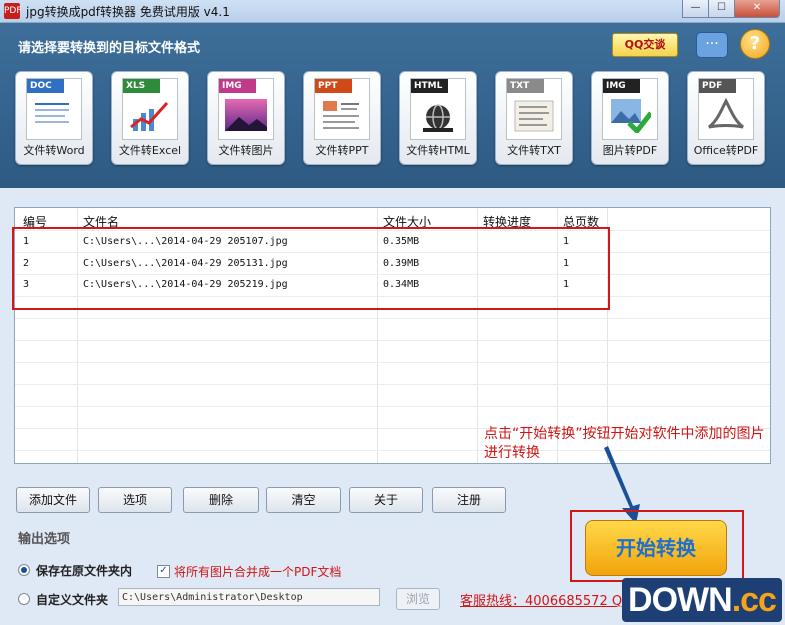  Describe the element at coordinates (54, 150) in the screenshot. I see `tool-label: 文件转Word` at that location.